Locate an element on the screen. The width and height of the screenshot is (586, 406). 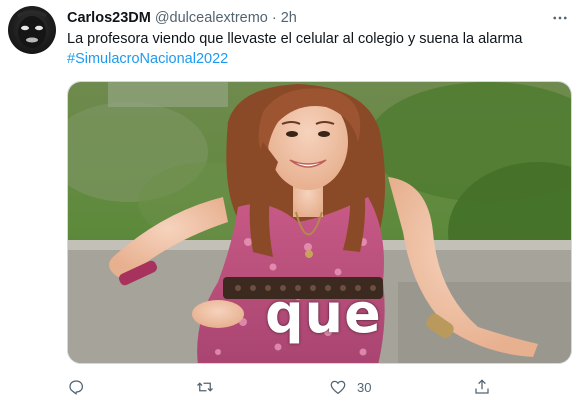
share-button is located at coordinates (482, 387).